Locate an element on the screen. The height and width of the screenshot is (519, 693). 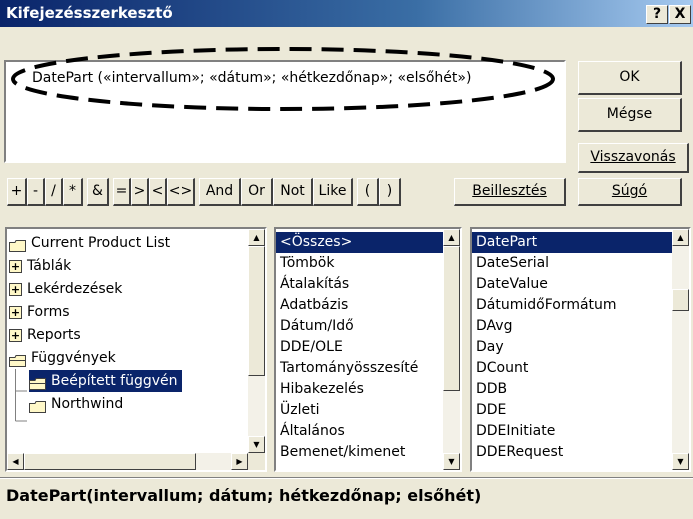
list-item: DCount is located at coordinates (572, 368).